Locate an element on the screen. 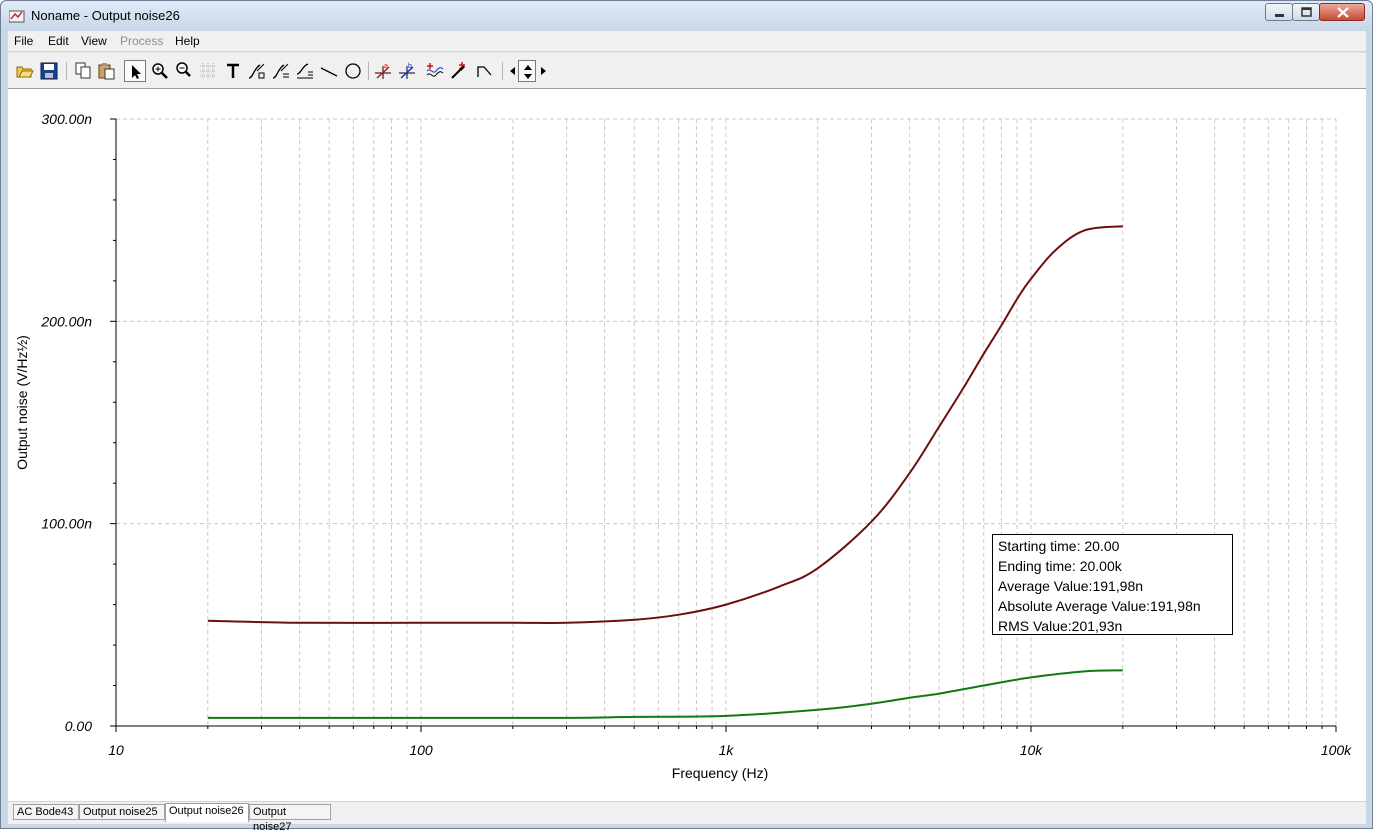  copy-icon is located at coordinates (83, 70).